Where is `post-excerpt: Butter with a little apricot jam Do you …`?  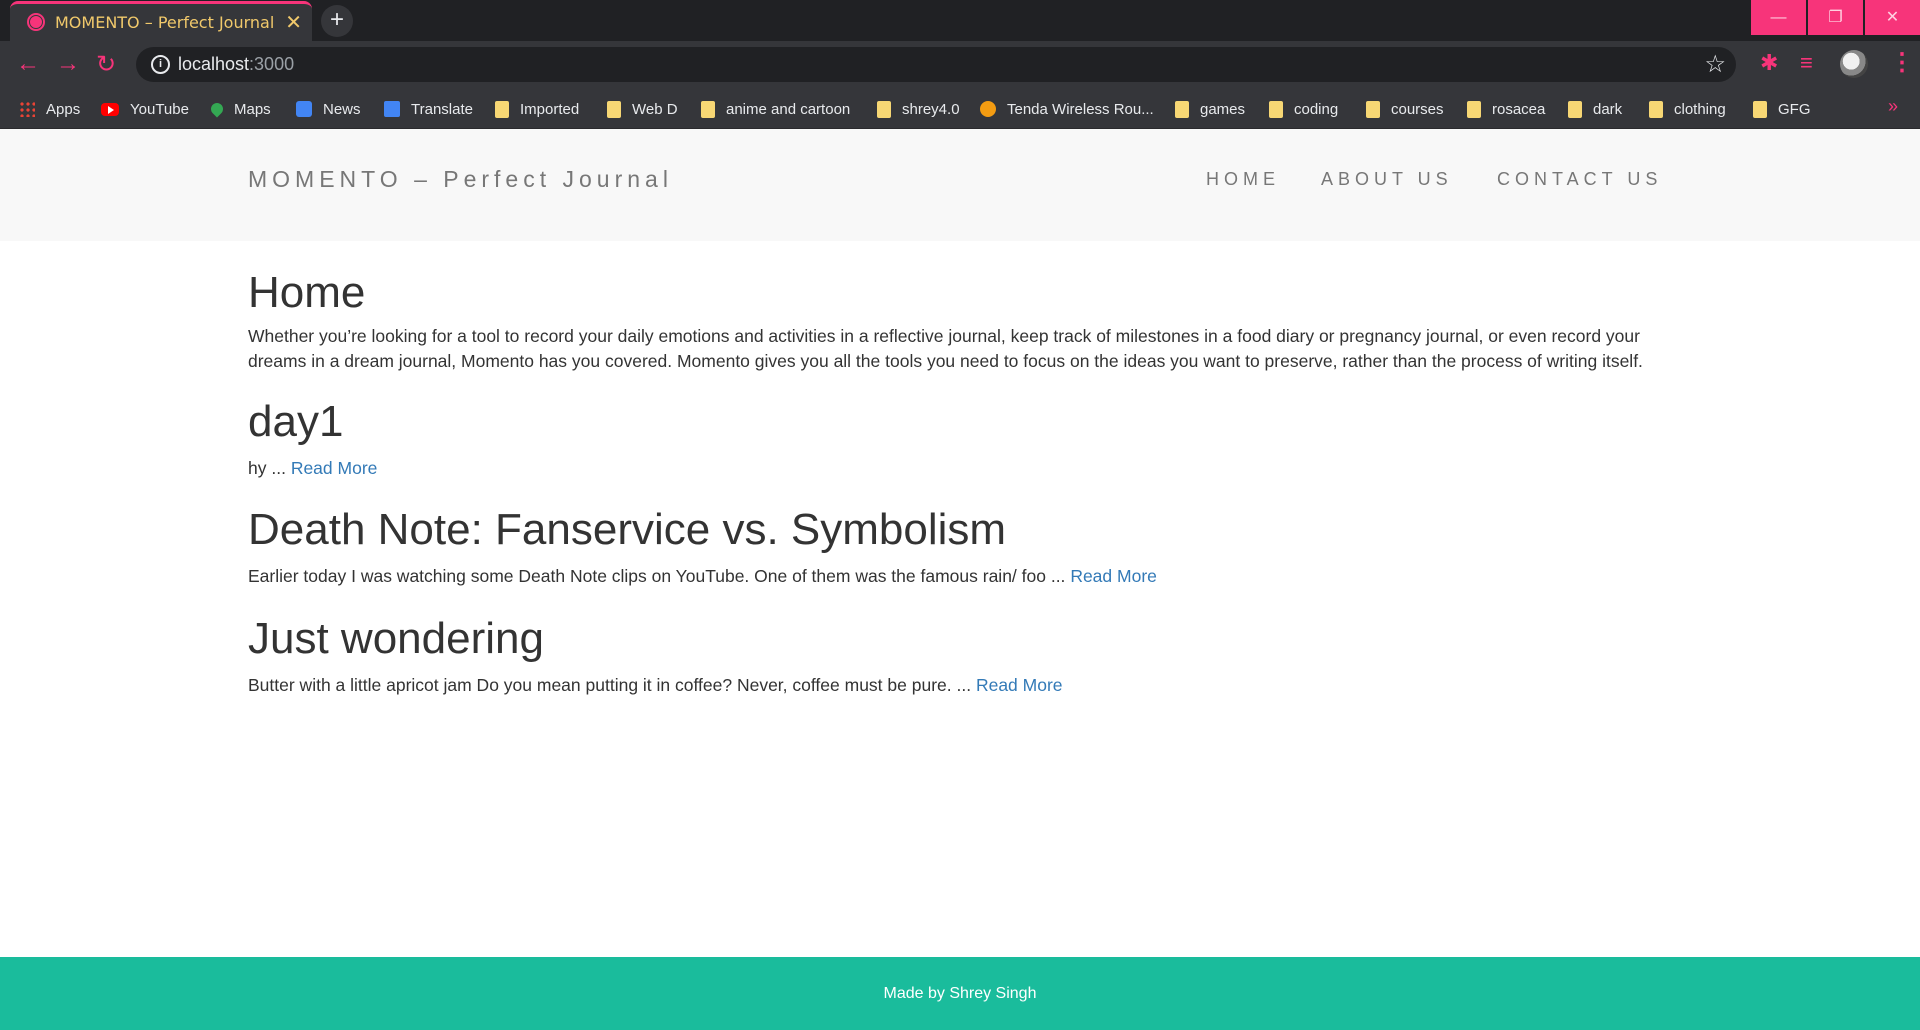 post-excerpt: Butter with a little apricot jam Do you … is located at coordinates (655, 685).